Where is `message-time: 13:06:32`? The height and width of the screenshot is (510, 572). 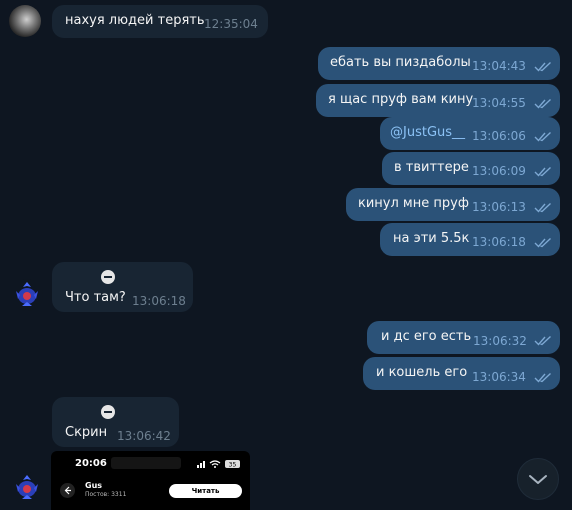 message-time: 13:06:32 is located at coordinates (500, 341).